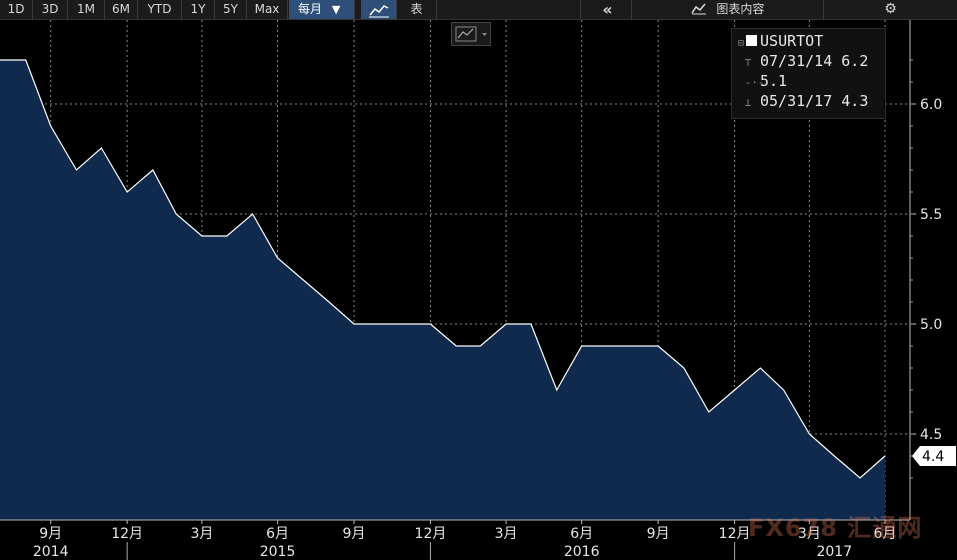 The width and height of the screenshot is (957, 560). I want to click on chart-content-label: 图表内容, so click(740, 9).